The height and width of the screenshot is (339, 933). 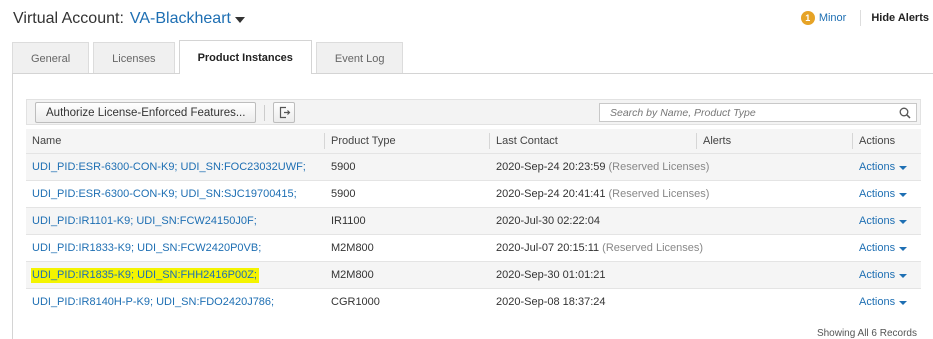 What do you see at coordinates (833, 18) in the screenshot?
I see `minor-alerts-link: Minor` at bounding box center [833, 18].